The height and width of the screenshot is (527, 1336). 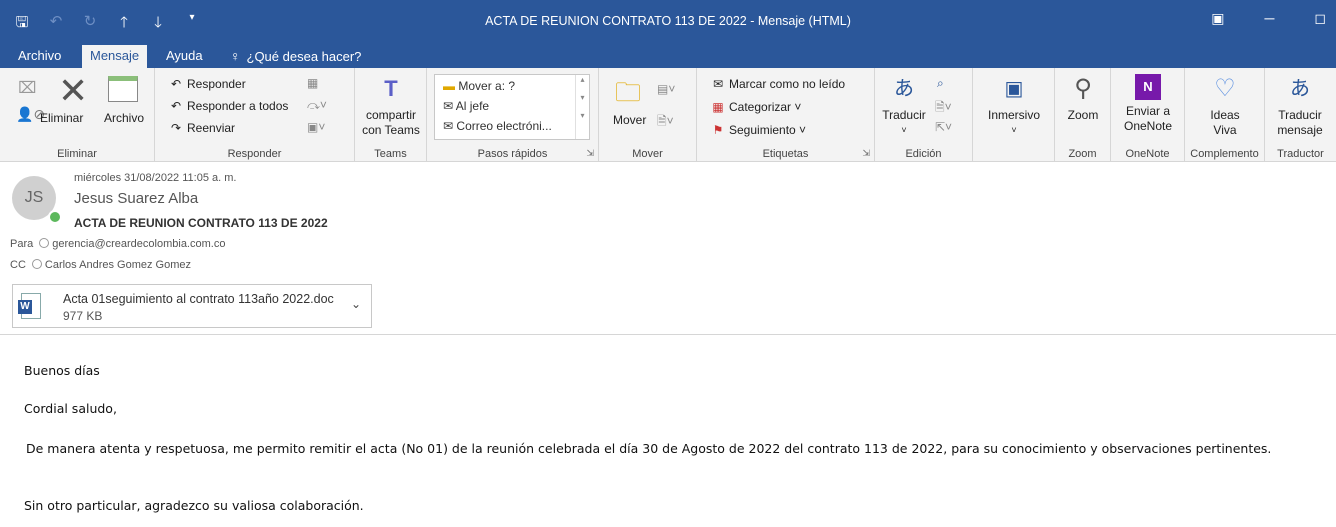 I want to click on group-pasos-frame: Pasos rápidos ⇲, so click(x=513, y=115).